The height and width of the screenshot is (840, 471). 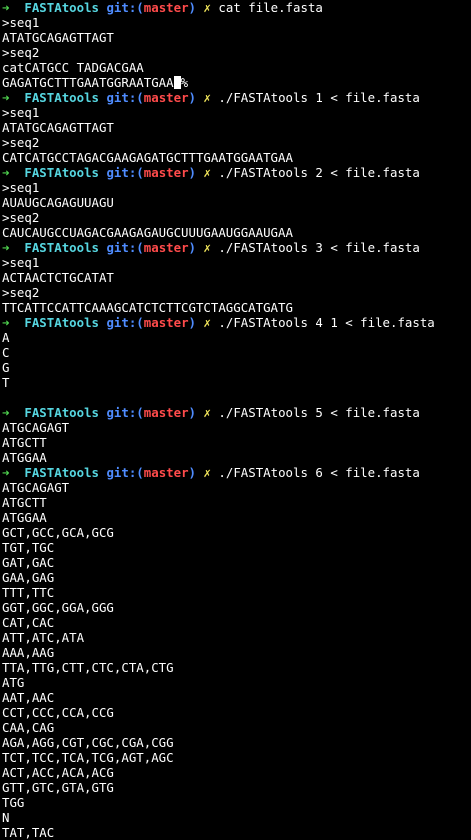 I want to click on output-line: CATCATGCCTAGACGAAGAGATGCTTTGAATGGAATGAA, so click(x=236, y=157).